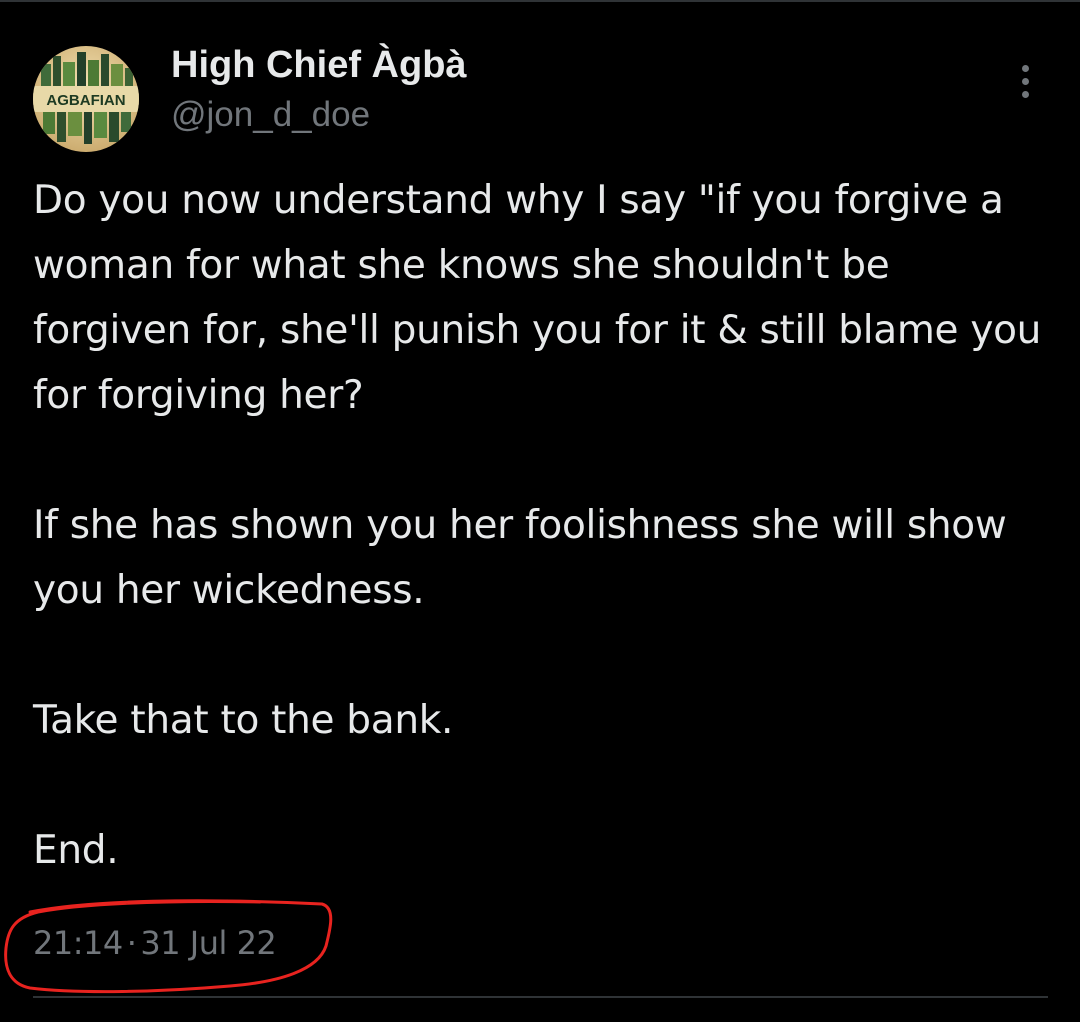 The height and width of the screenshot is (1022, 1080). I want to click on tweet-timestamp: 21:14 · 31 Jul 22, so click(155, 943).